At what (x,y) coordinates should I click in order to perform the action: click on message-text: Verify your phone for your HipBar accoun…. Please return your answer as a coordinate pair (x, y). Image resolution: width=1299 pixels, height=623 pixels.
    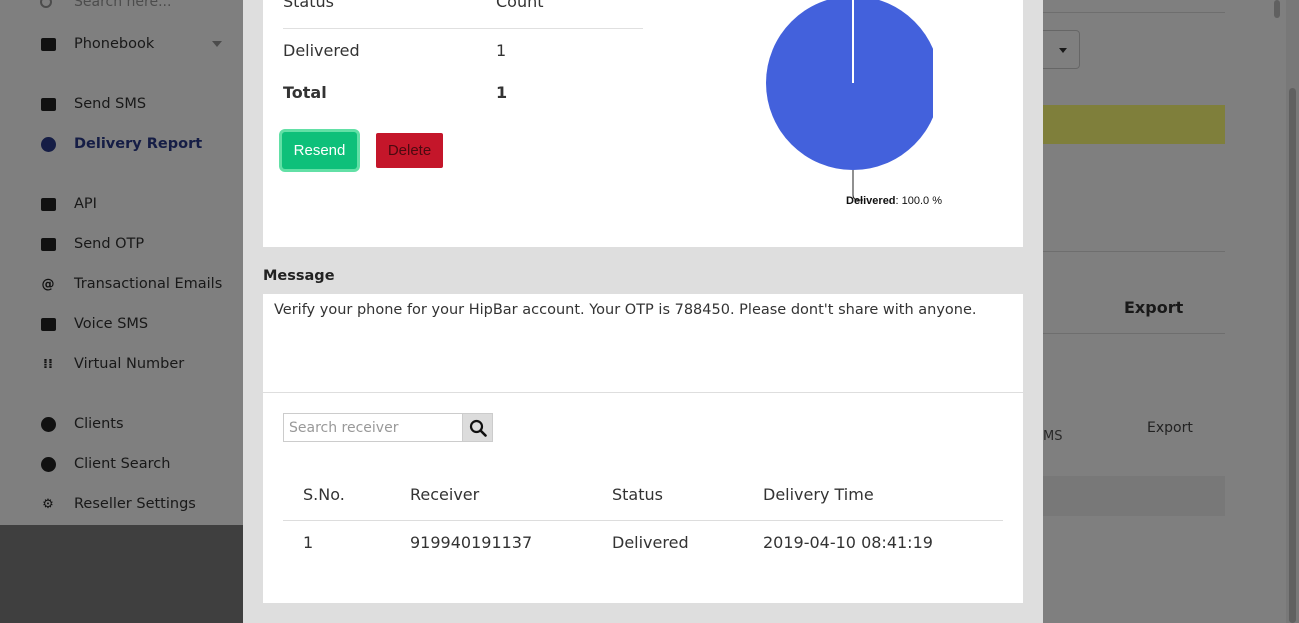
    Looking at the image, I should click on (643, 343).